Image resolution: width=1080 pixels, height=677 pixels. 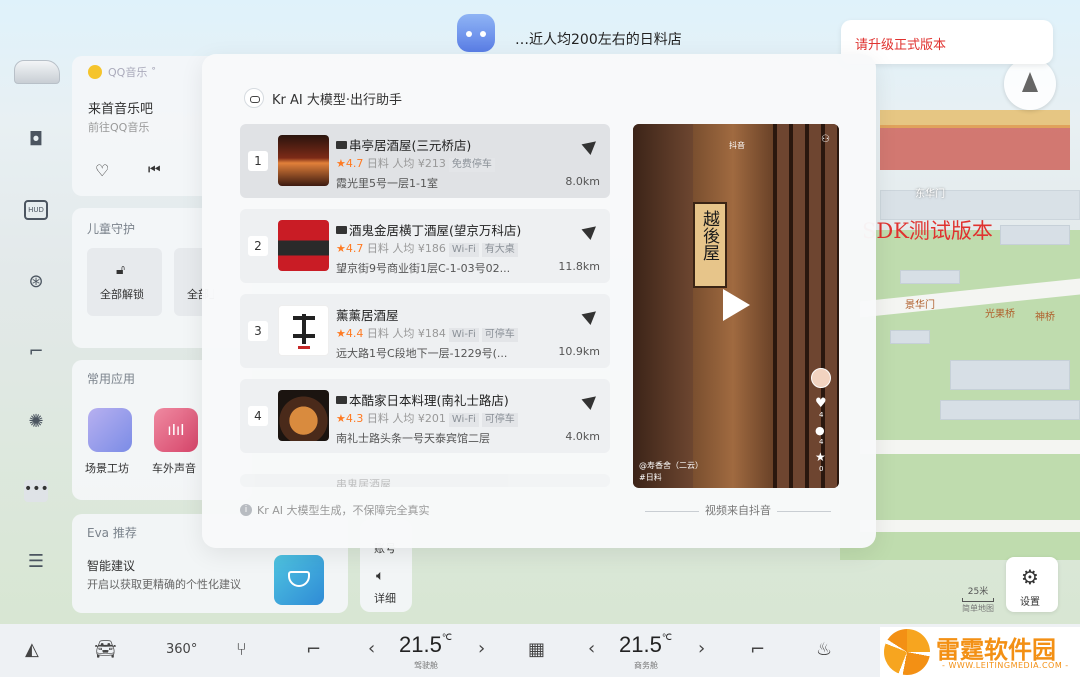 I want to click on scene-workshop-app: 场景工坊, so click(x=110, y=443).